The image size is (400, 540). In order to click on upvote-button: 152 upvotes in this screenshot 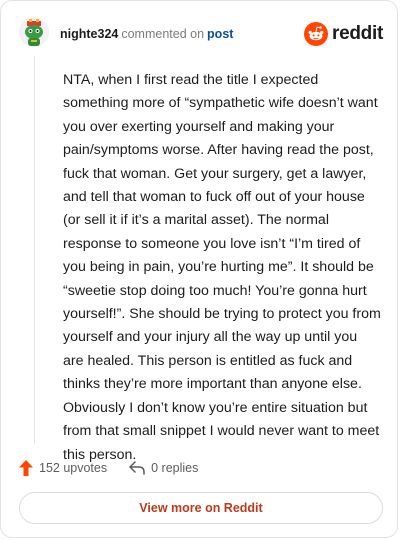, I will do `click(63, 468)`.